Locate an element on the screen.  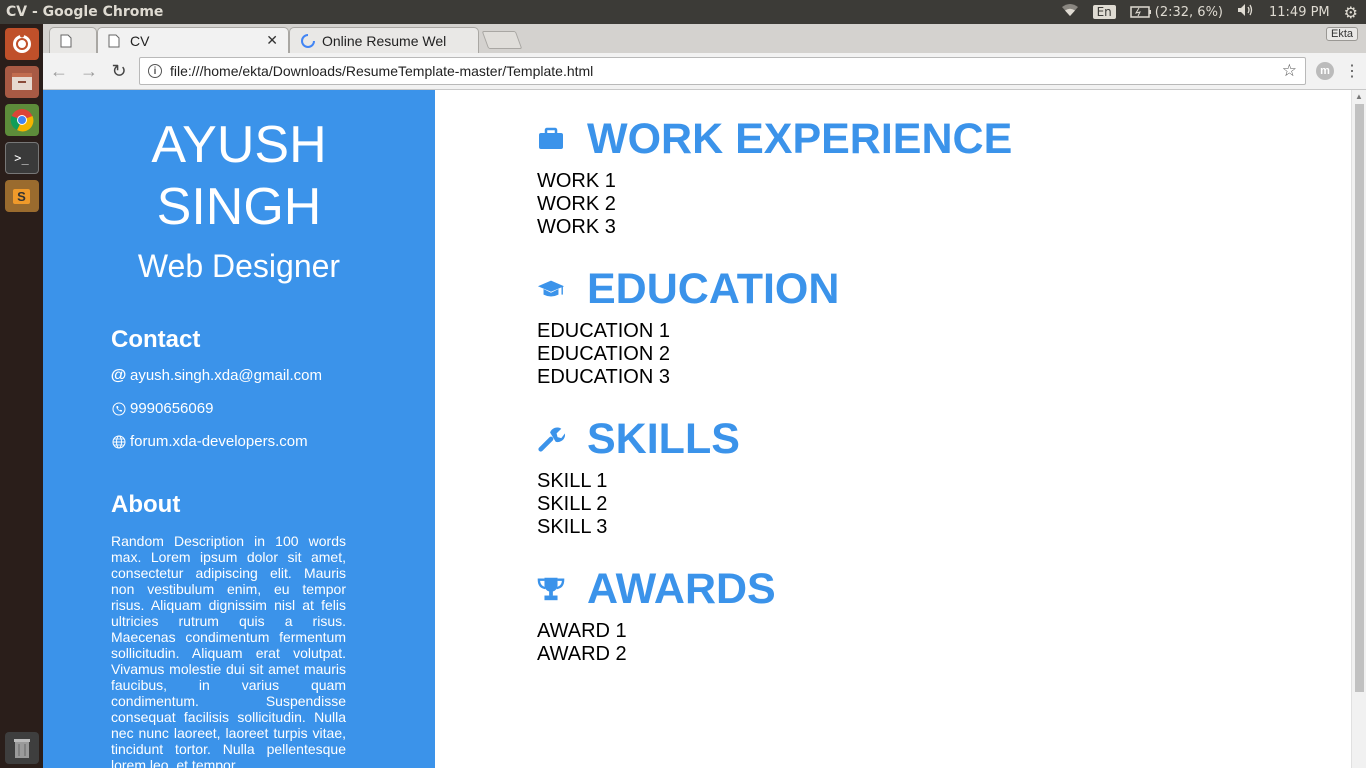
section-work-heading: WORK EXPERIENCE is located at coordinates (774, 139).